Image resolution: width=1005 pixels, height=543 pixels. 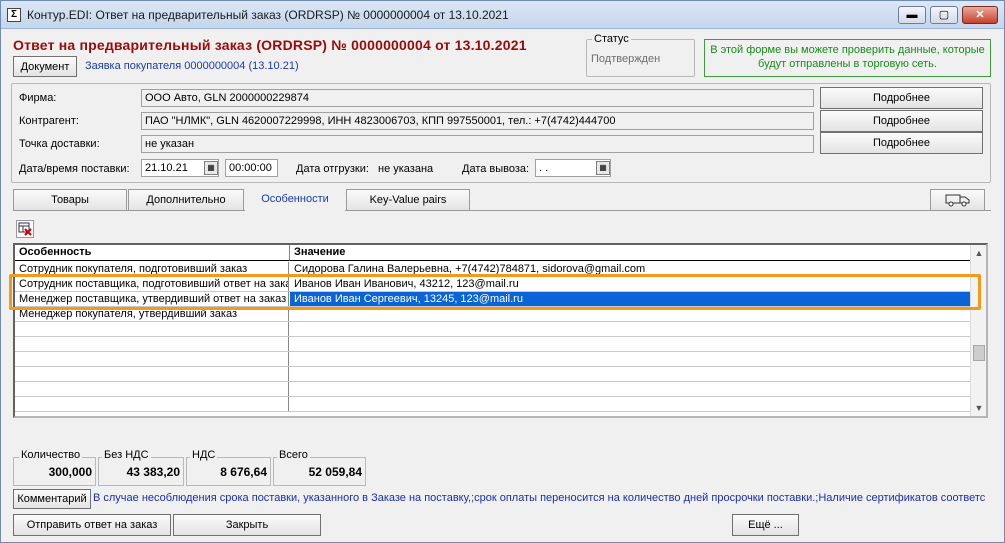 I want to click on counterparty-label: Контрагент:, so click(x=49, y=121).